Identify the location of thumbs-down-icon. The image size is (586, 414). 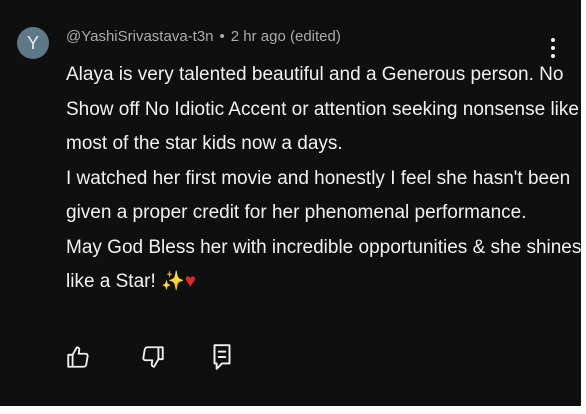
(153, 357).